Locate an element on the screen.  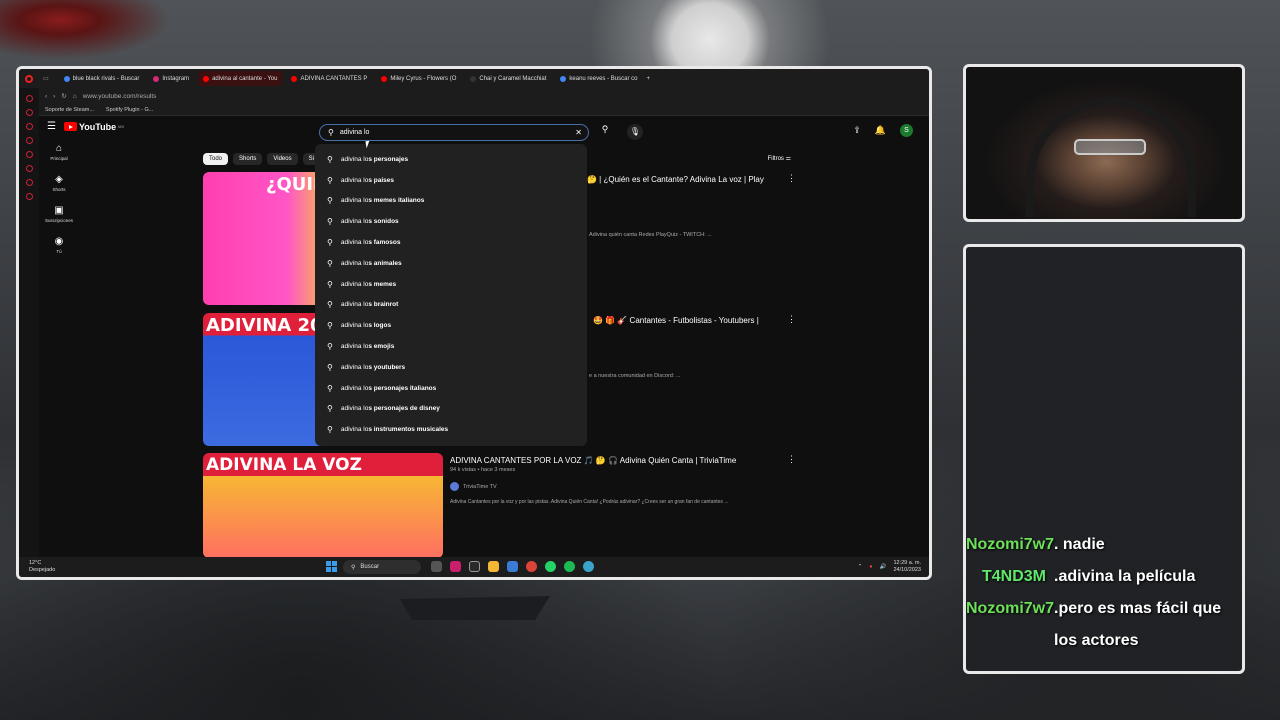
you-icon: ◉ is located at coordinates (59, 241).